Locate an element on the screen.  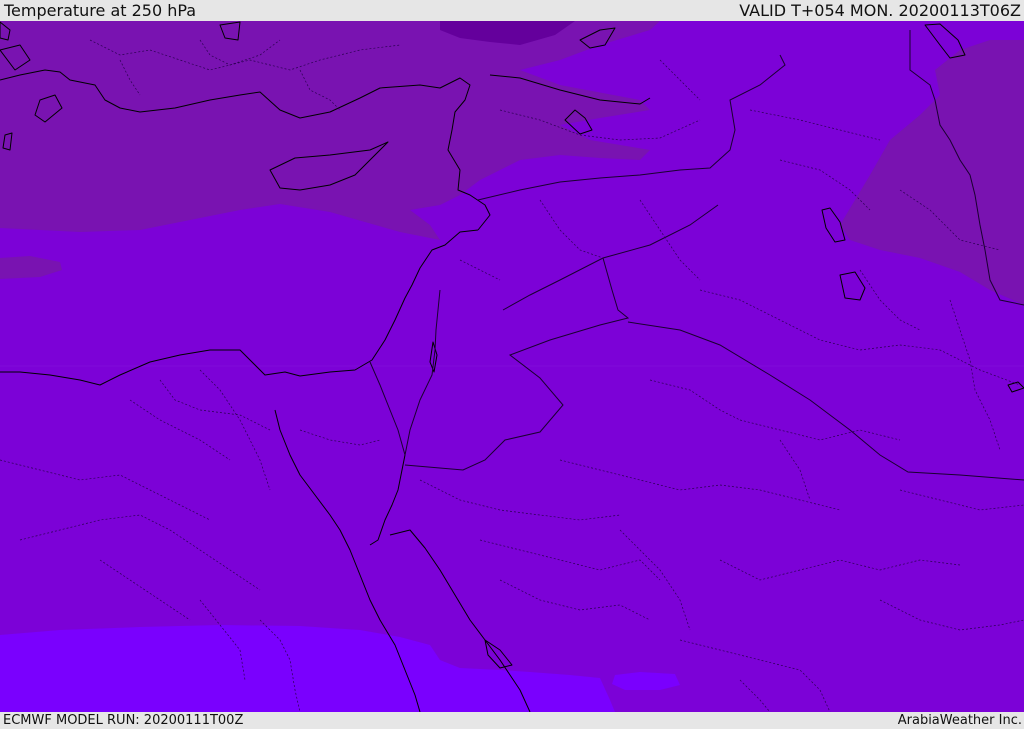
valid-time: VALID T+054 MON. 20200113T06Z is located at coordinates (880, 10).